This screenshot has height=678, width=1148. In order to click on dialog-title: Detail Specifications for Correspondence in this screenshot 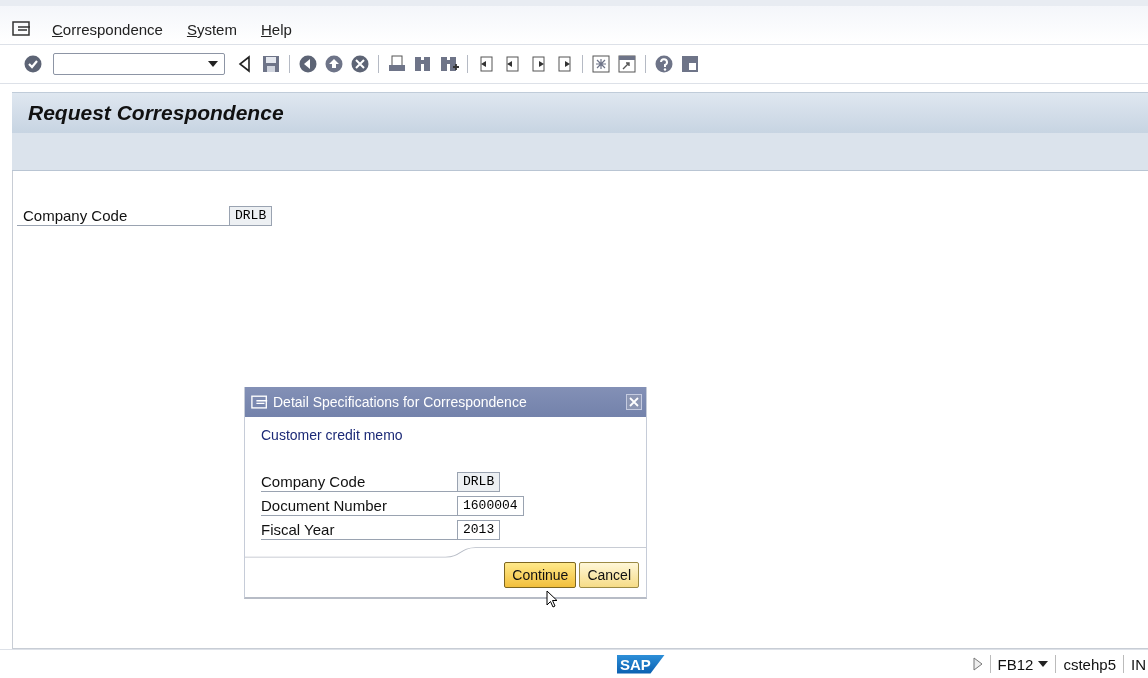, I will do `click(400, 402)`.